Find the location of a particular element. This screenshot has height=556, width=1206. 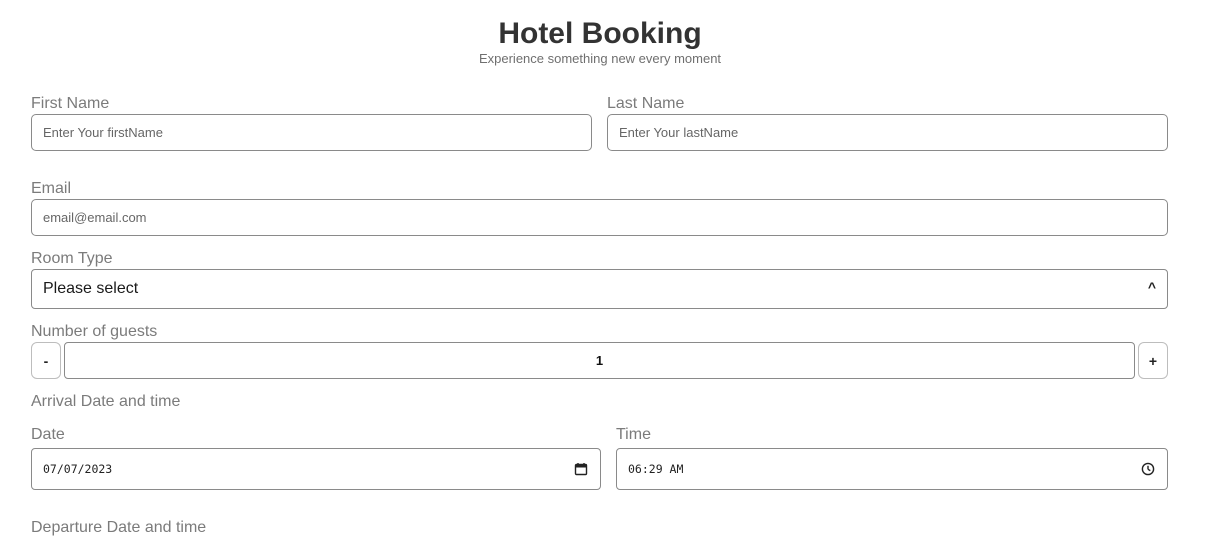

arrival-date-label: Date is located at coordinates (48, 434).